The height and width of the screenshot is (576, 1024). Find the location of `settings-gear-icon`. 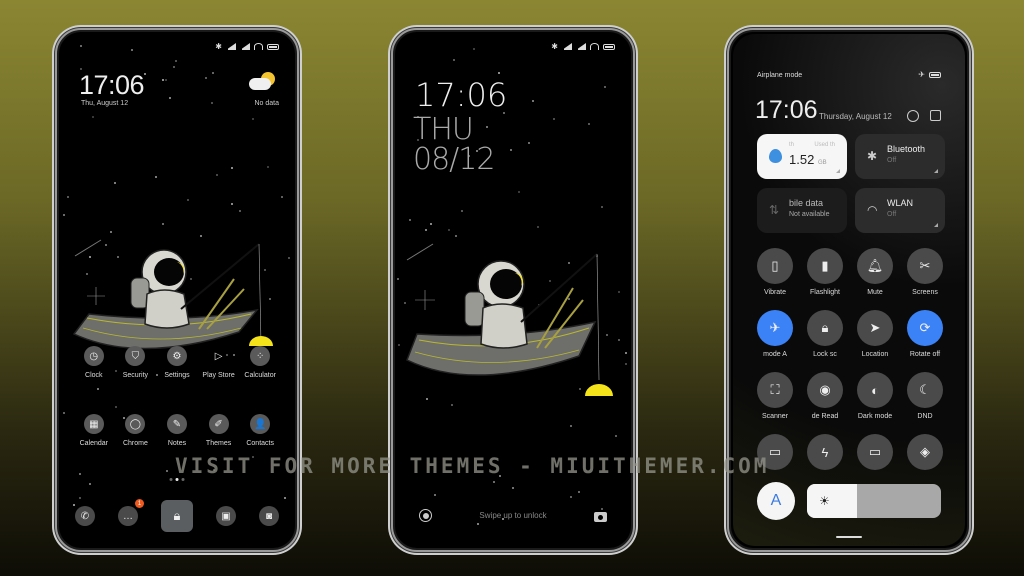

settings-gear-icon is located at coordinates (913, 116).